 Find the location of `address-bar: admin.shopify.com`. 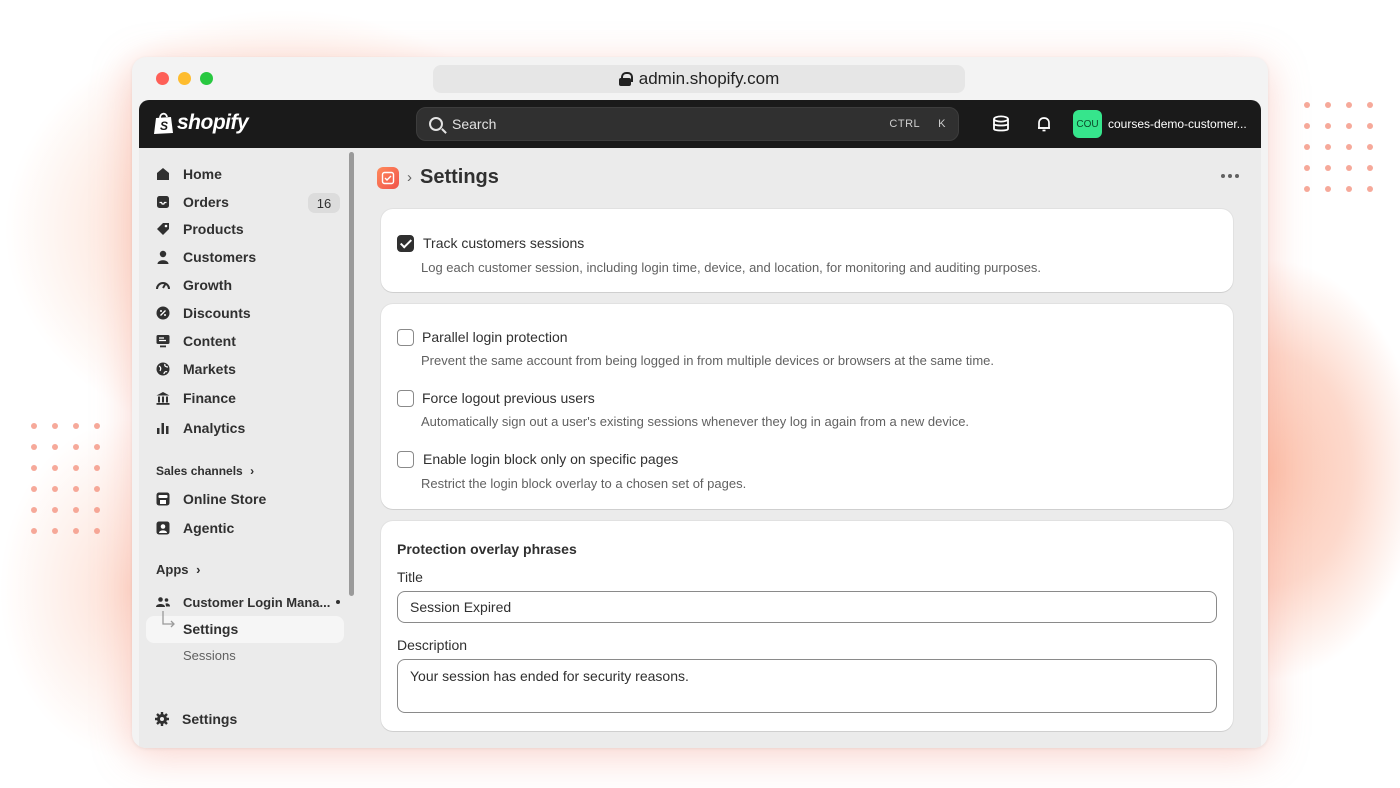

address-bar: admin.shopify.com is located at coordinates (699, 79).